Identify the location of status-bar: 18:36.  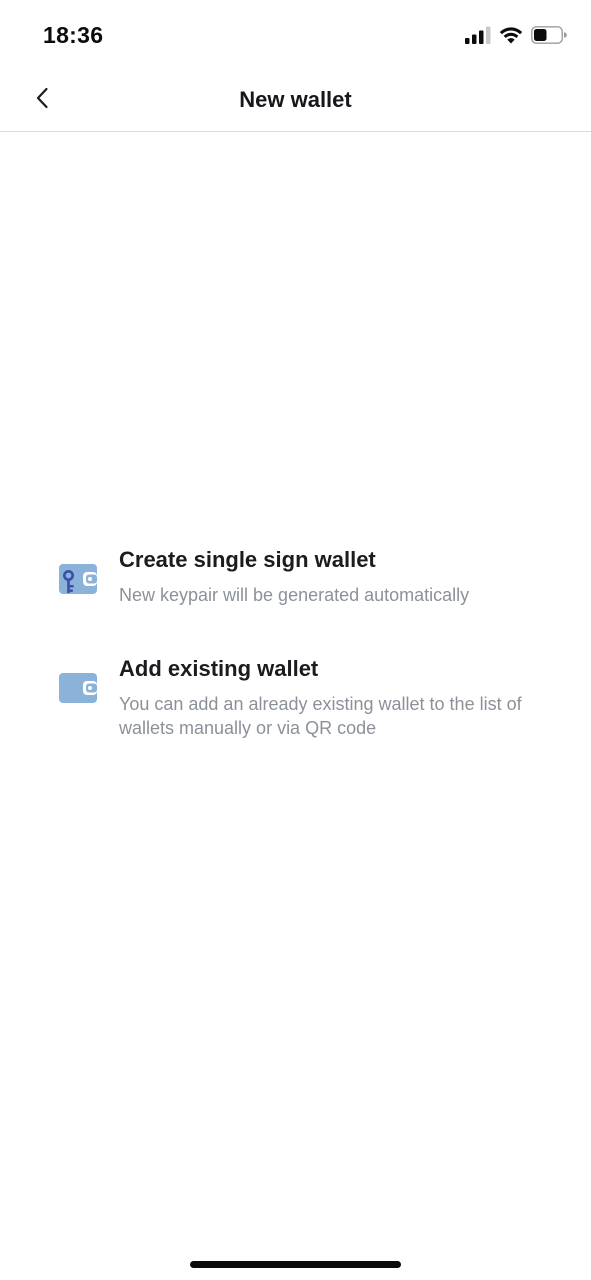
(295, 33).